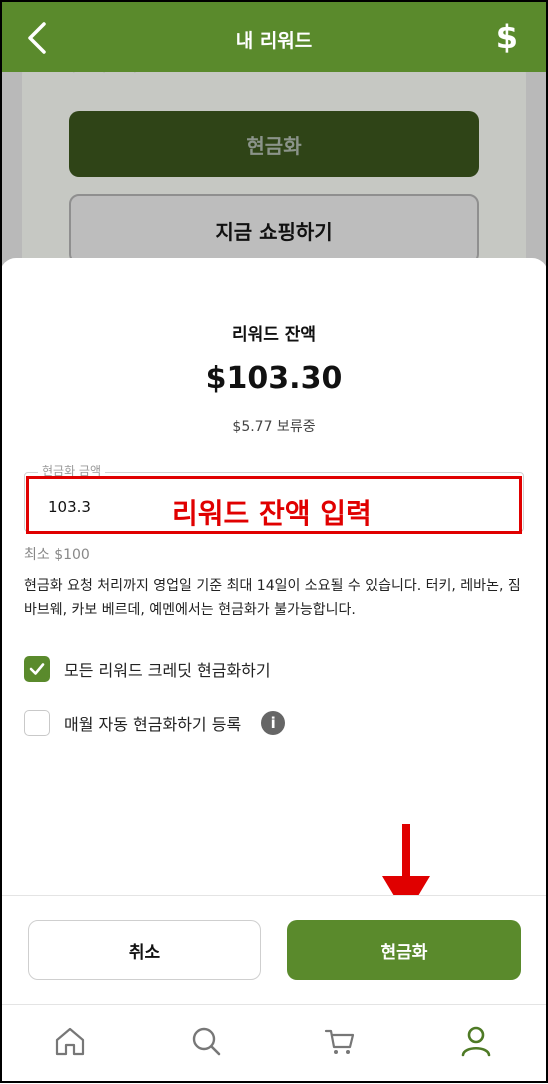 Image resolution: width=548 pixels, height=1084 pixels. What do you see at coordinates (274, 41) in the screenshot?
I see `page-title: 내 리워드` at bounding box center [274, 41].